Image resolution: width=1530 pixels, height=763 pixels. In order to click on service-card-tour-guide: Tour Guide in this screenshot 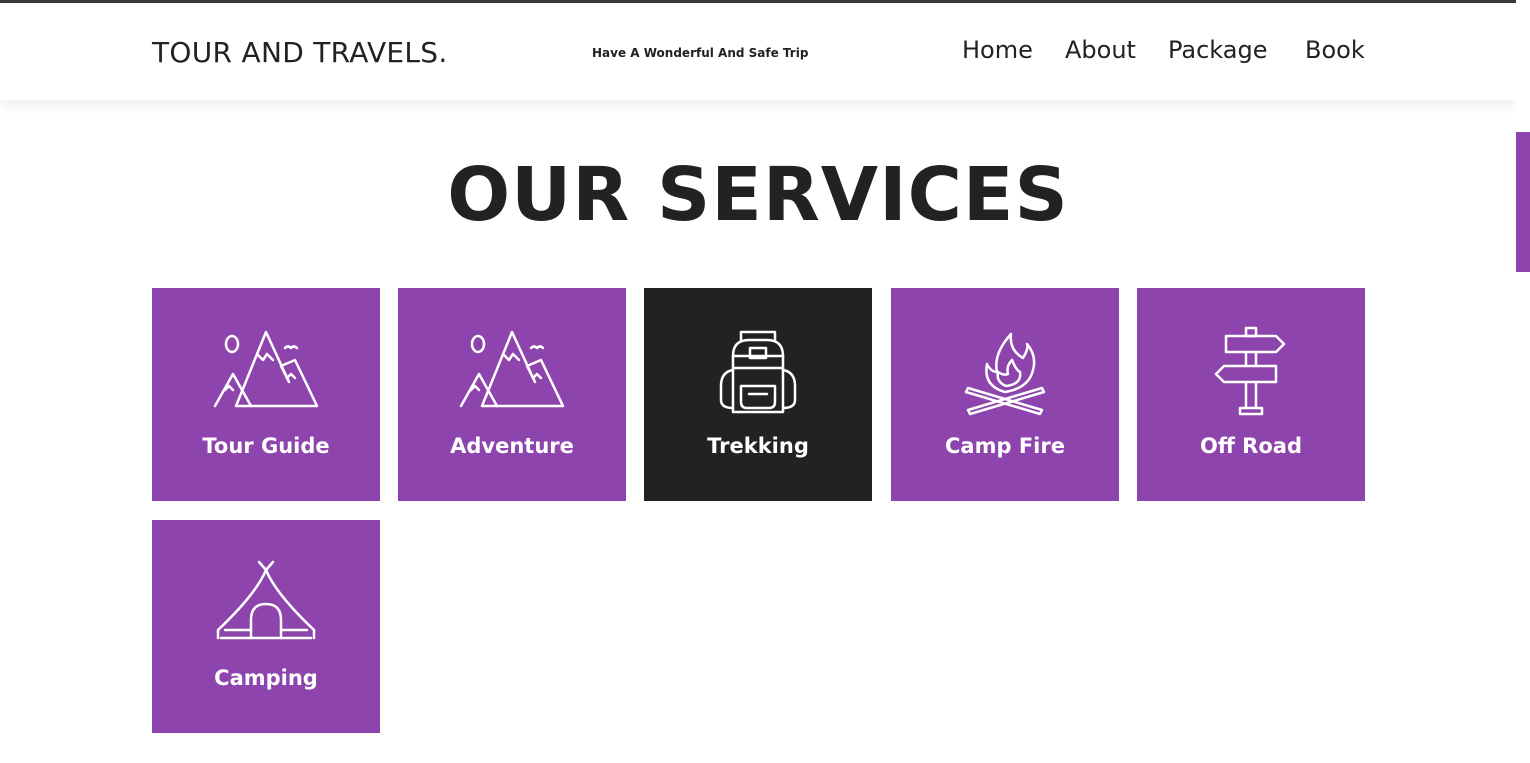, I will do `click(266, 394)`.